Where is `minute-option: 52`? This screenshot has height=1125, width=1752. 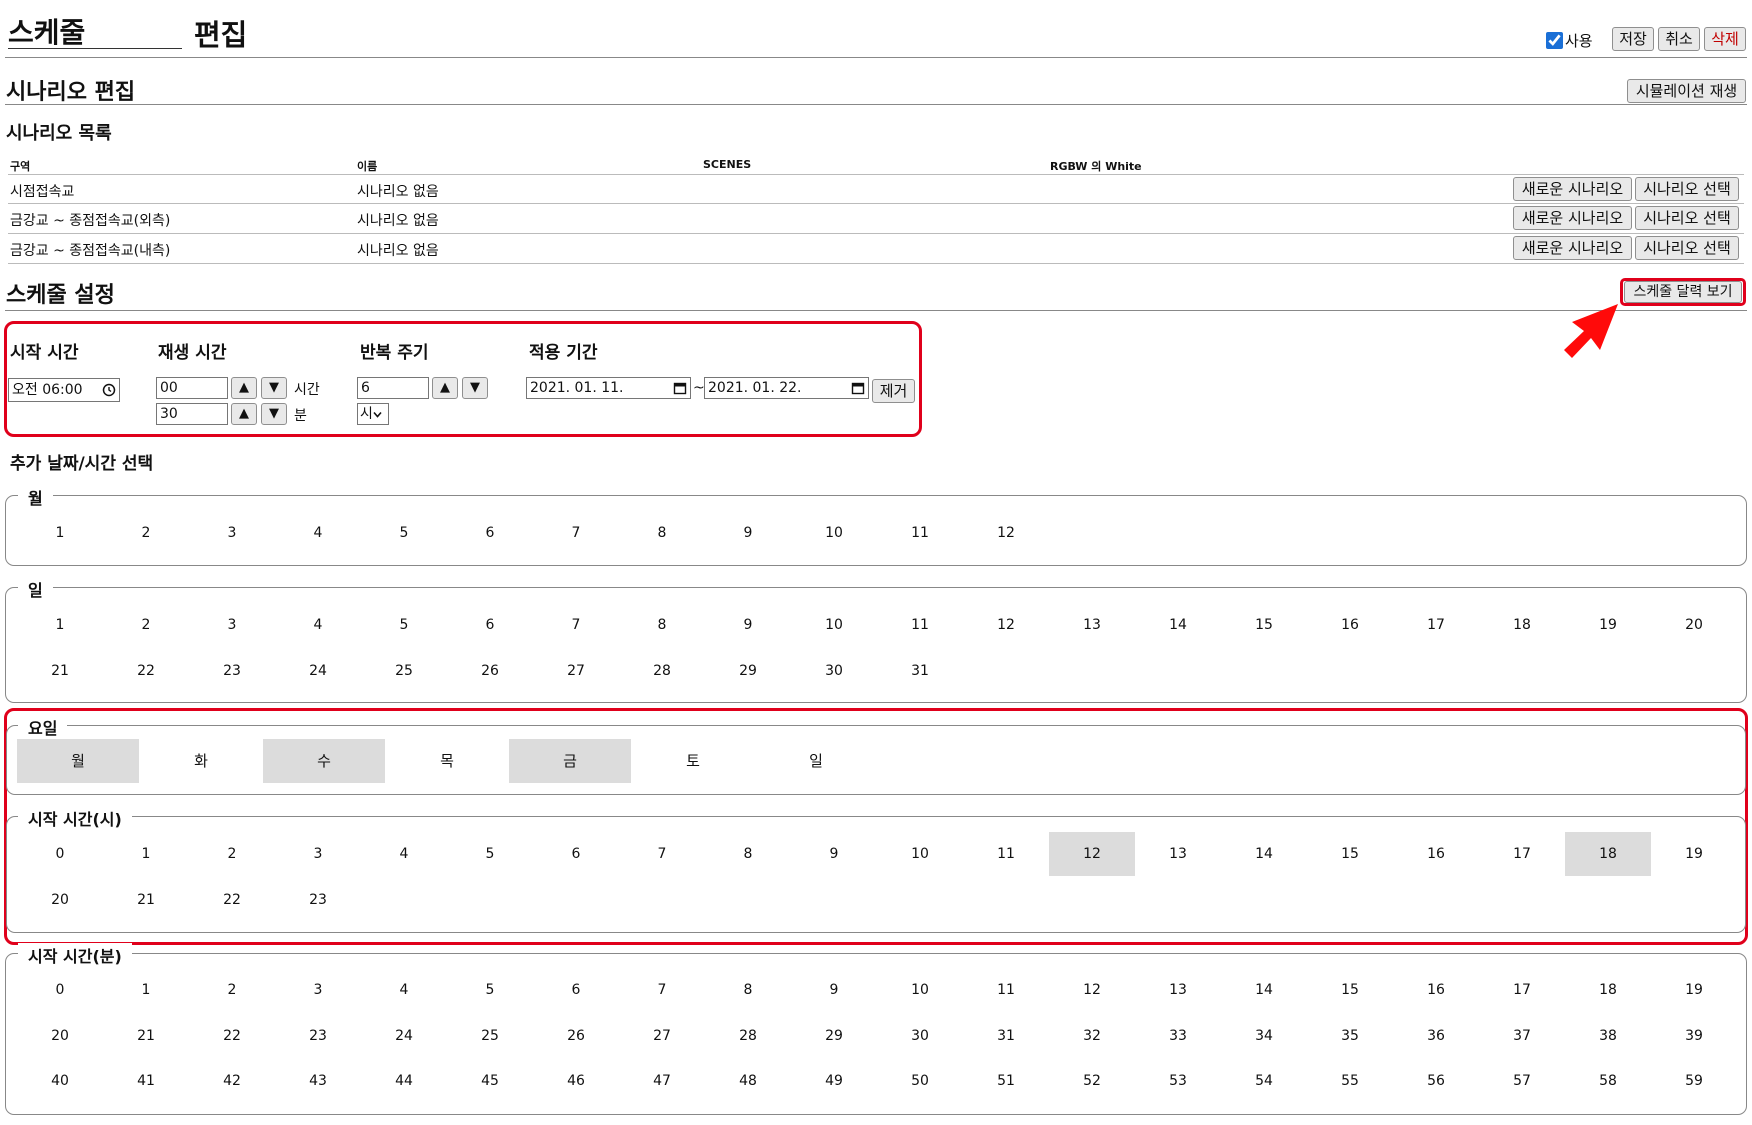
minute-option: 52 is located at coordinates (1092, 1081).